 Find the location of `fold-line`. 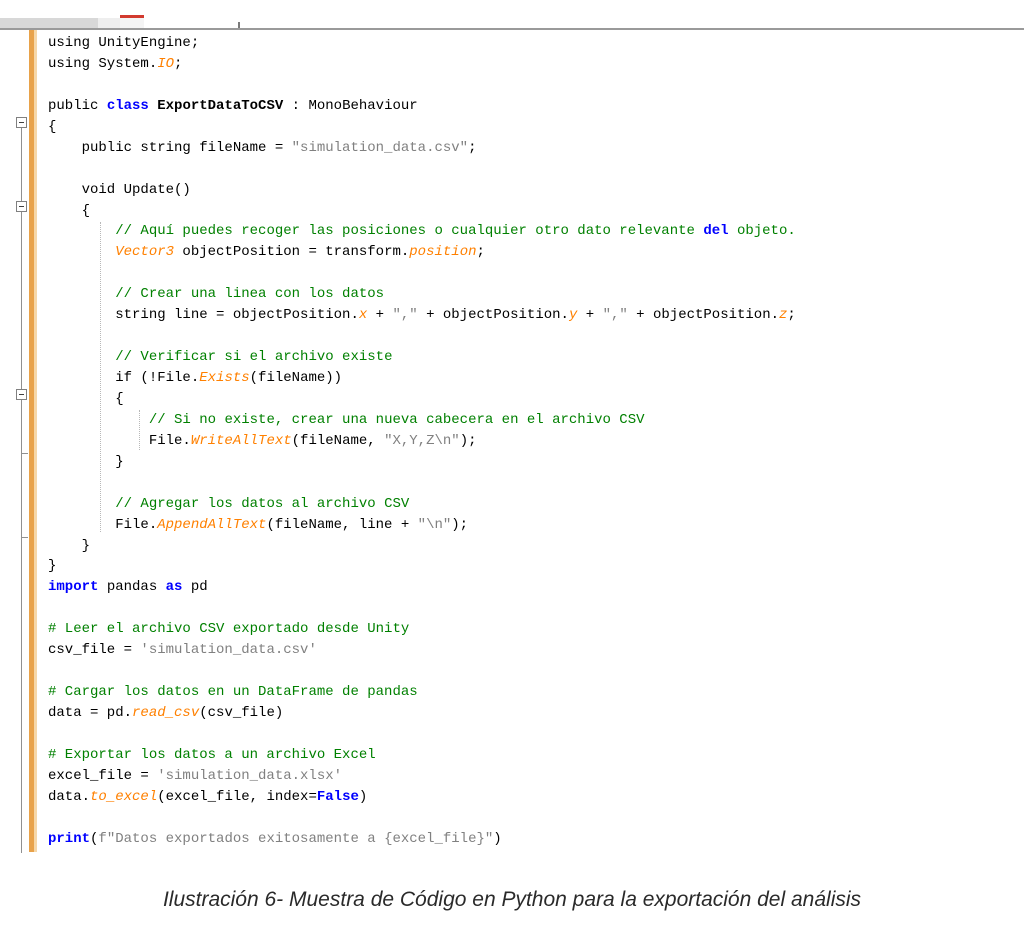

fold-line is located at coordinates (21, 490).